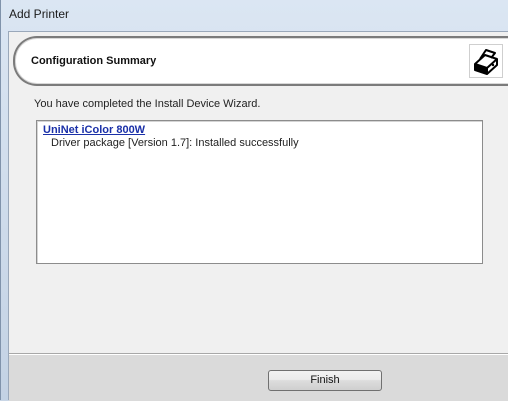  Describe the element at coordinates (325, 380) in the screenshot. I see `finish-button: Finish` at that location.